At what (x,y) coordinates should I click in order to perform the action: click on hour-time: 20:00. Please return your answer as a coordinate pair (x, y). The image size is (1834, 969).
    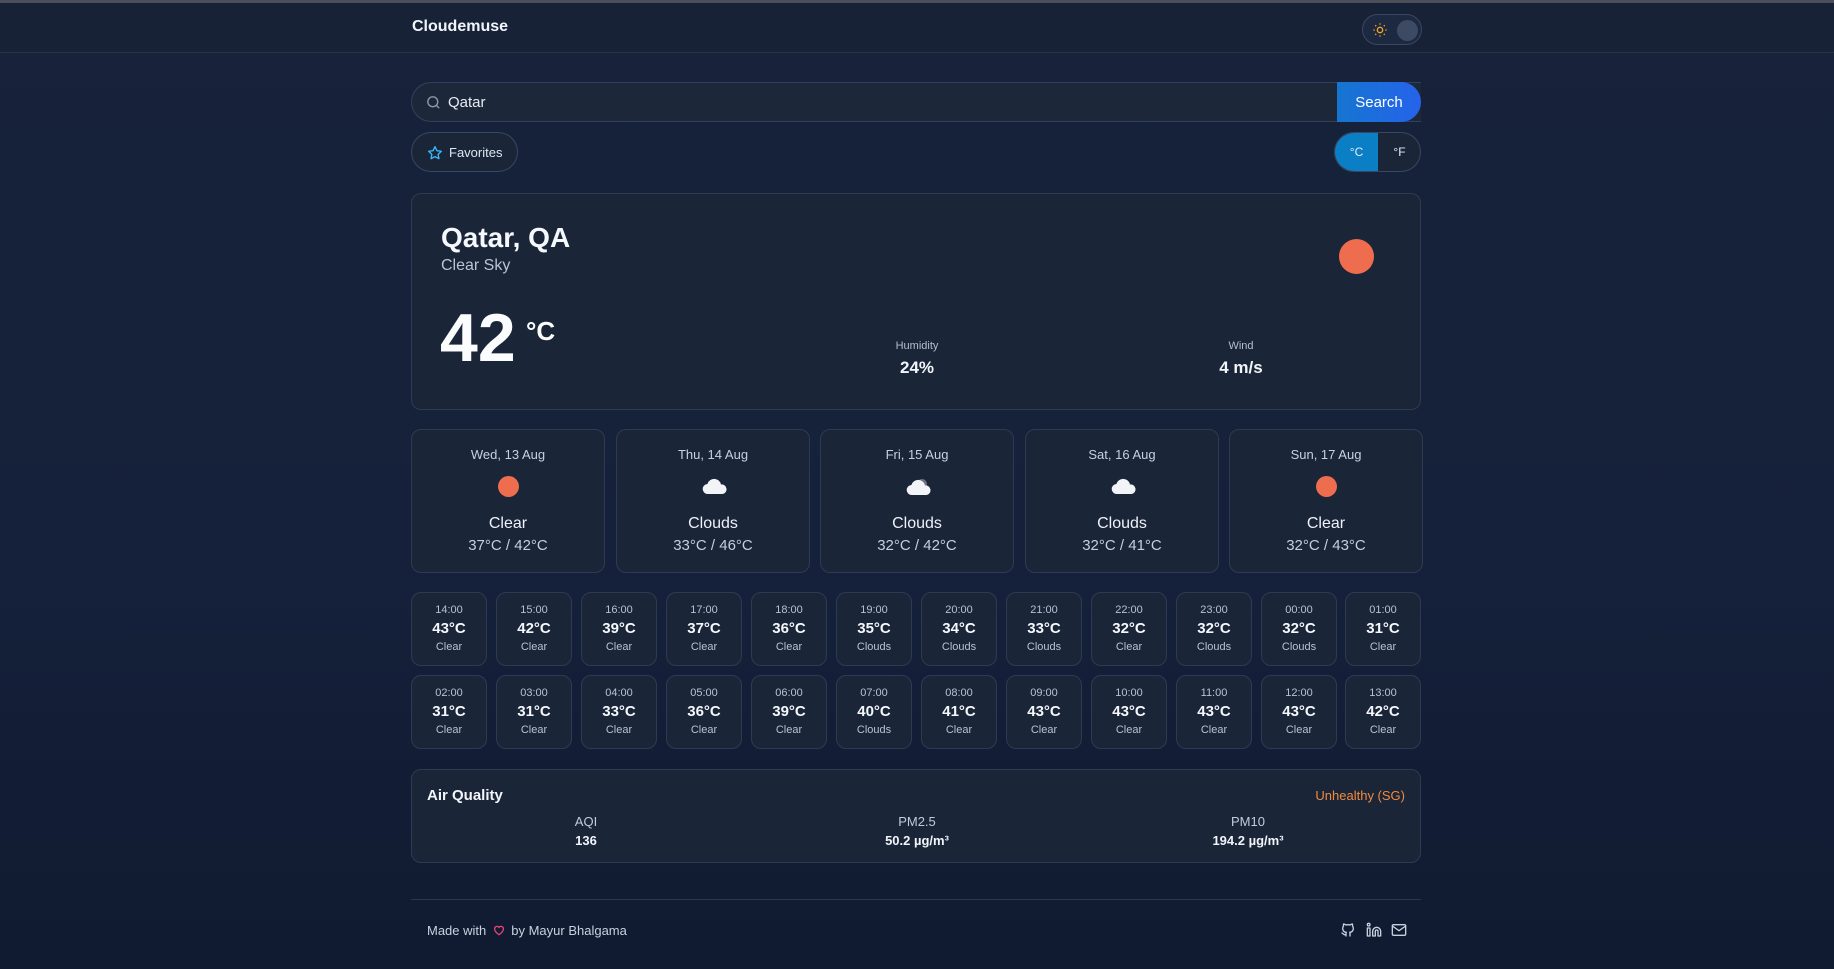
    Looking at the image, I should click on (959, 610).